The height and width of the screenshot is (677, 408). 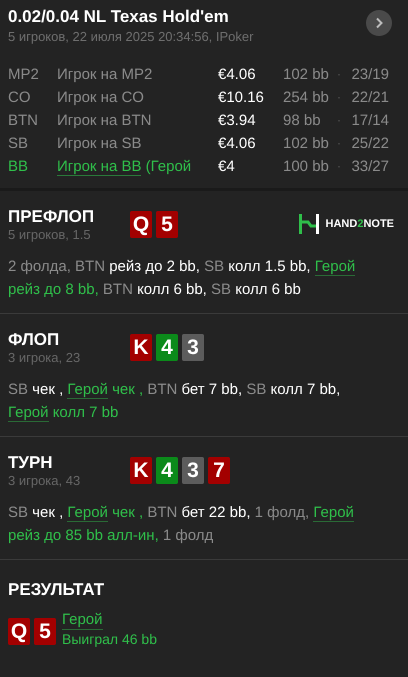 I want to click on street-info: 3 игрока, 43, so click(x=45, y=481).